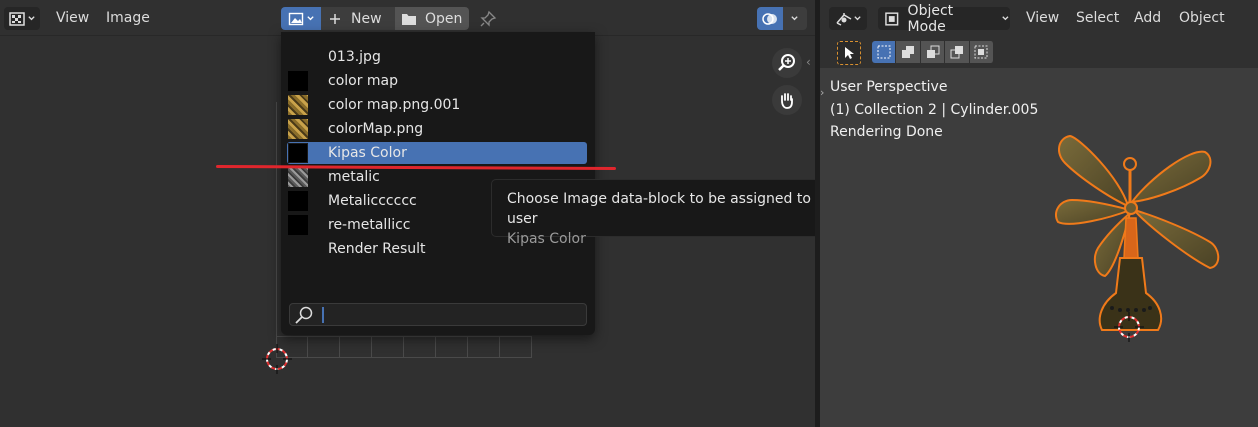  I want to click on folder-icon, so click(409, 19).